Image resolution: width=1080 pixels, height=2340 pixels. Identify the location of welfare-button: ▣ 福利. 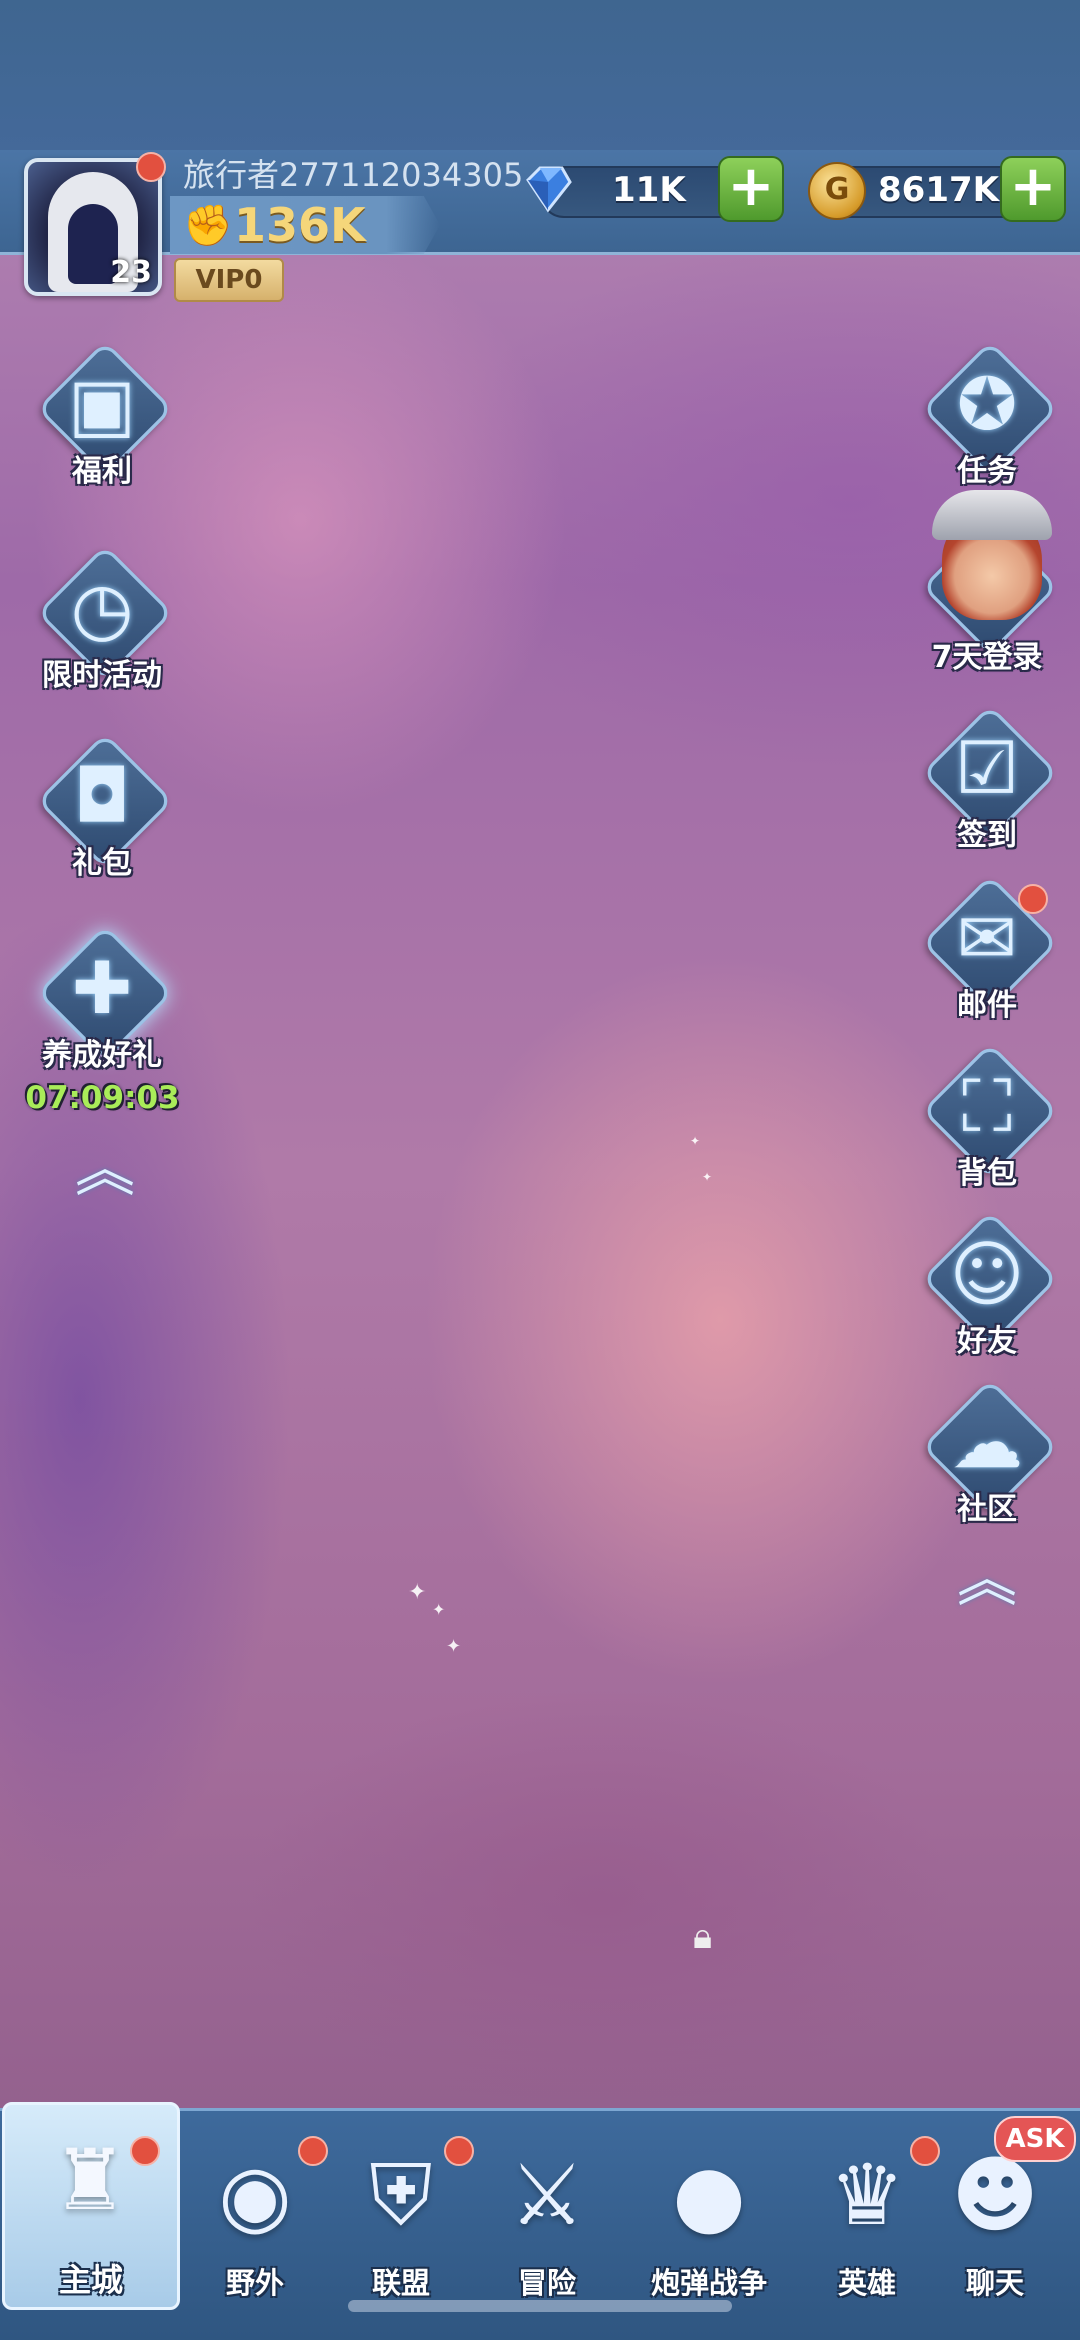
(102, 421).